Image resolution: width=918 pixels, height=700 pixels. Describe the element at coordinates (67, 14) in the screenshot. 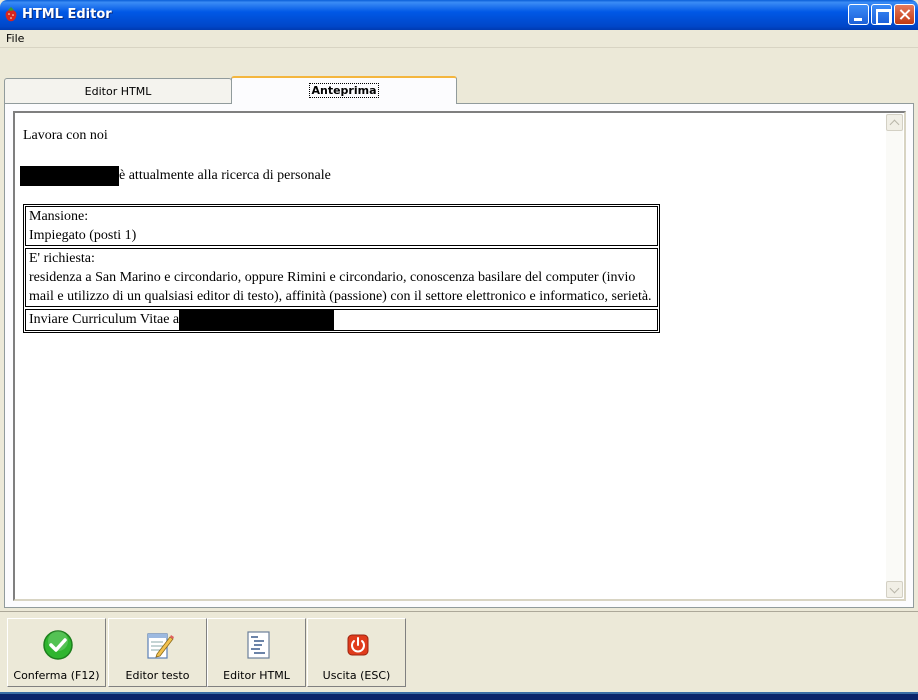

I see `window-title: HTML Editor` at that location.